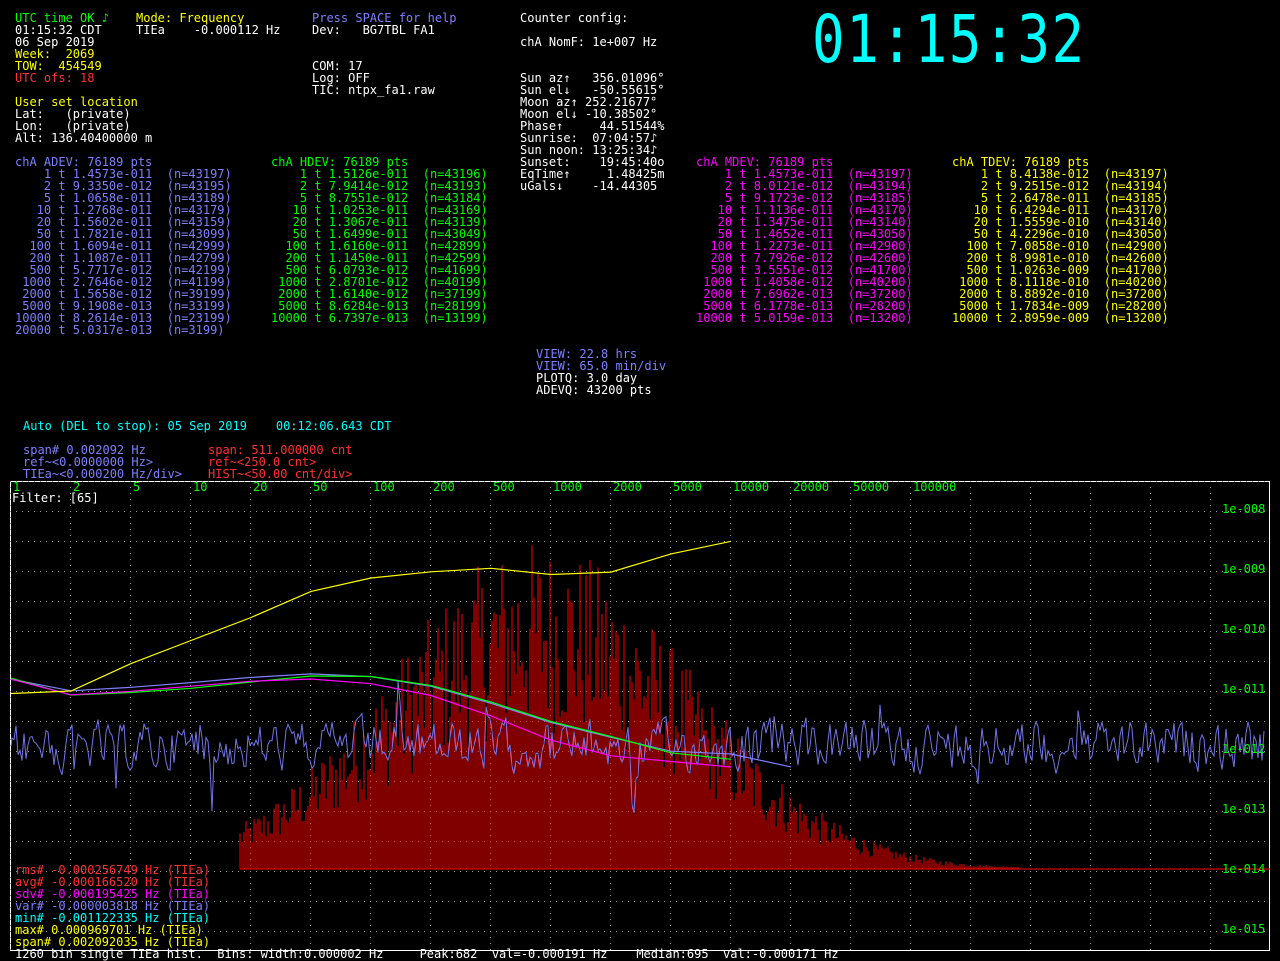 The image size is (1280, 961). Describe the element at coordinates (280, 474) in the screenshot. I see `hist-per-div: HIST~<50.00 cnt/div>` at that location.